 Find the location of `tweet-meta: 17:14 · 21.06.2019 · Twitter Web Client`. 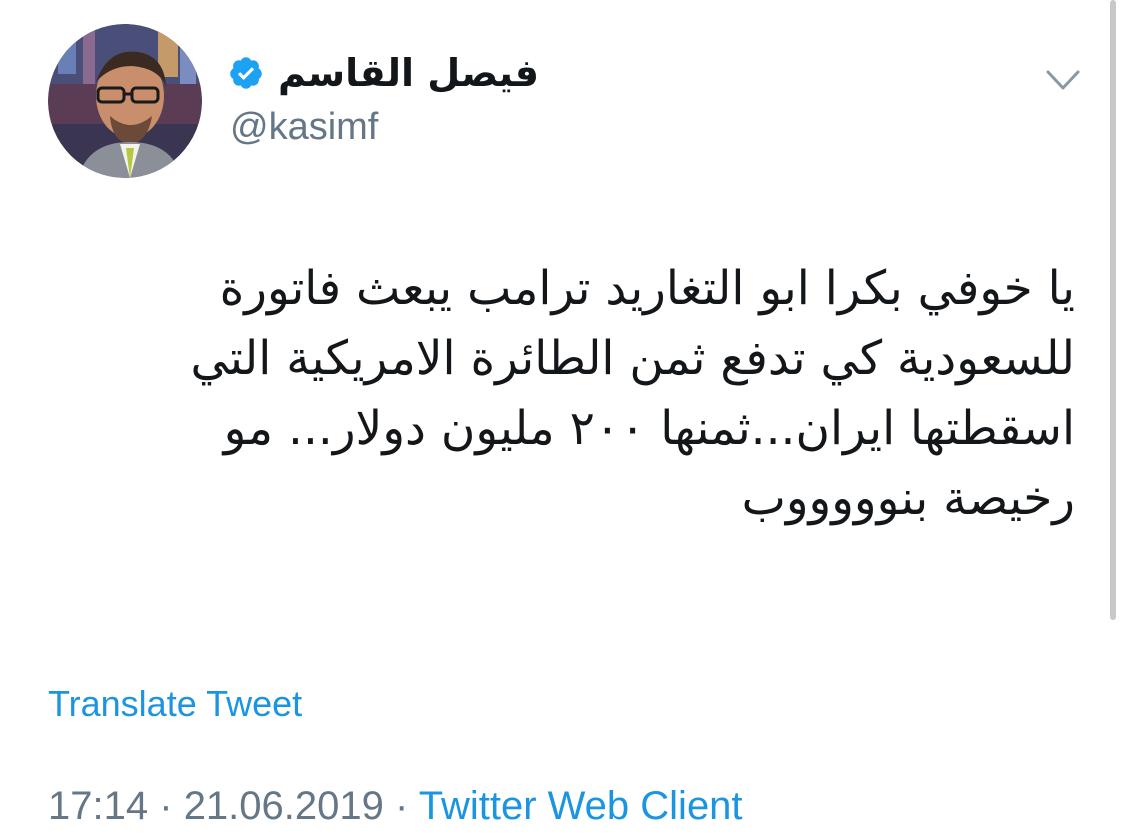

tweet-meta: 17:14 · 21.06.2019 · Twitter Web Client is located at coordinates (395, 806).